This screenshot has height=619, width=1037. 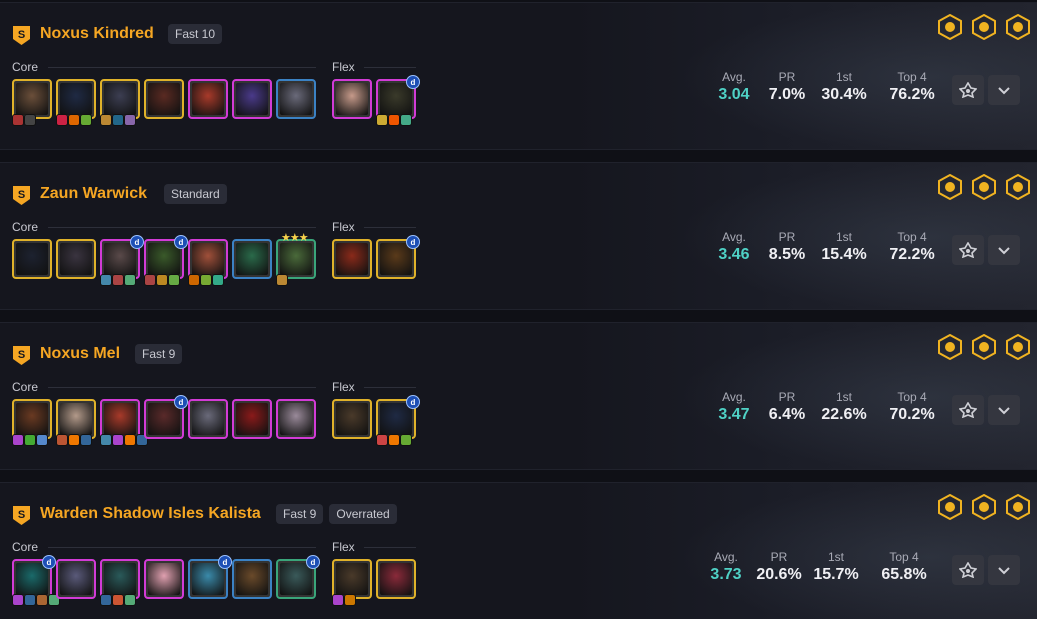 I want to click on comp-tag: Standard, so click(x=195, y=194).